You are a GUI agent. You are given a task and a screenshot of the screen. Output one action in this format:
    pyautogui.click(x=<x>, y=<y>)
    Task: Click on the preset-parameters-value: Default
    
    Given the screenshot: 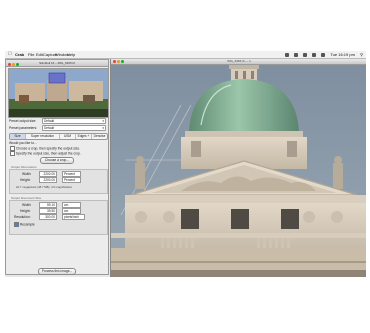 What is the action you would take?
    pyautogui.click(x=49, y=128)
    